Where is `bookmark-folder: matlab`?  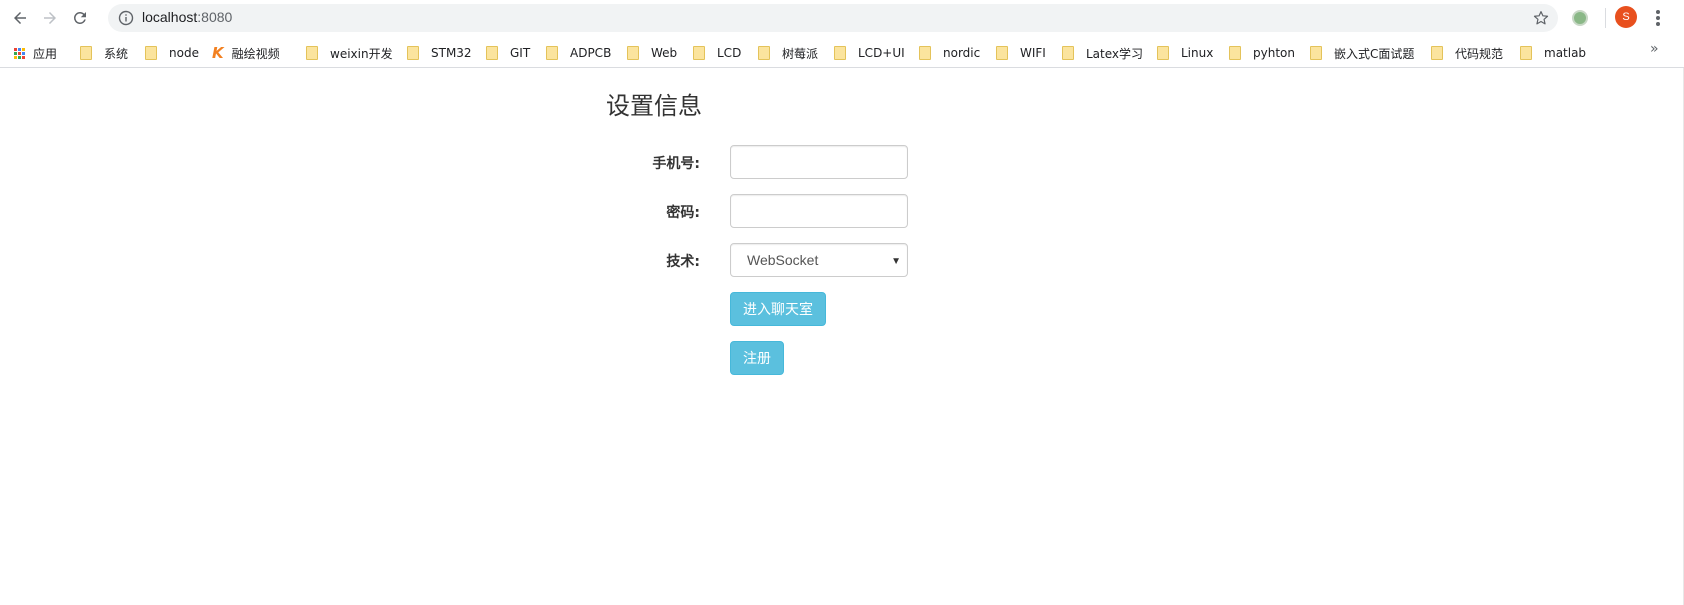
bookmark-folder: matlab is located at coordinates (1553, 53).